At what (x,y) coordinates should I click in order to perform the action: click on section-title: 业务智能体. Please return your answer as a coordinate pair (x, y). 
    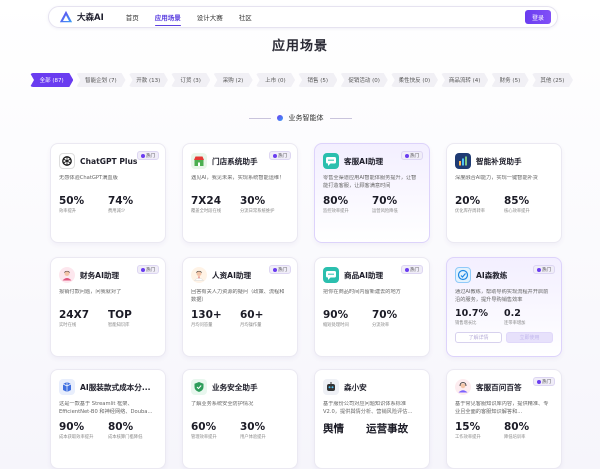
    Looking at the image, I should click on (306, 118).